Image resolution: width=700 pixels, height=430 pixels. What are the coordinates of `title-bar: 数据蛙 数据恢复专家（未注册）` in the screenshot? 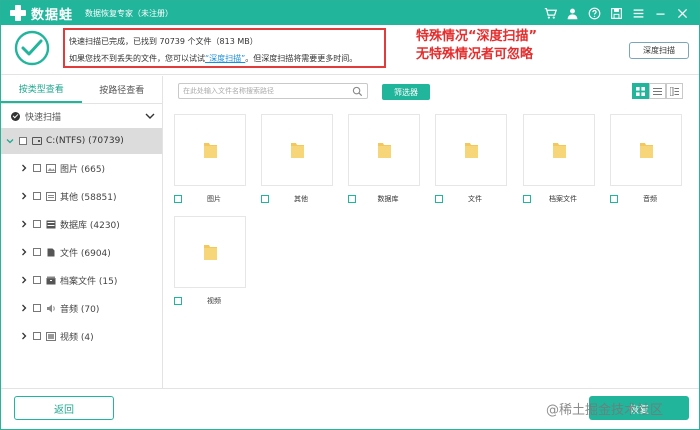 It's located at (350, 13).